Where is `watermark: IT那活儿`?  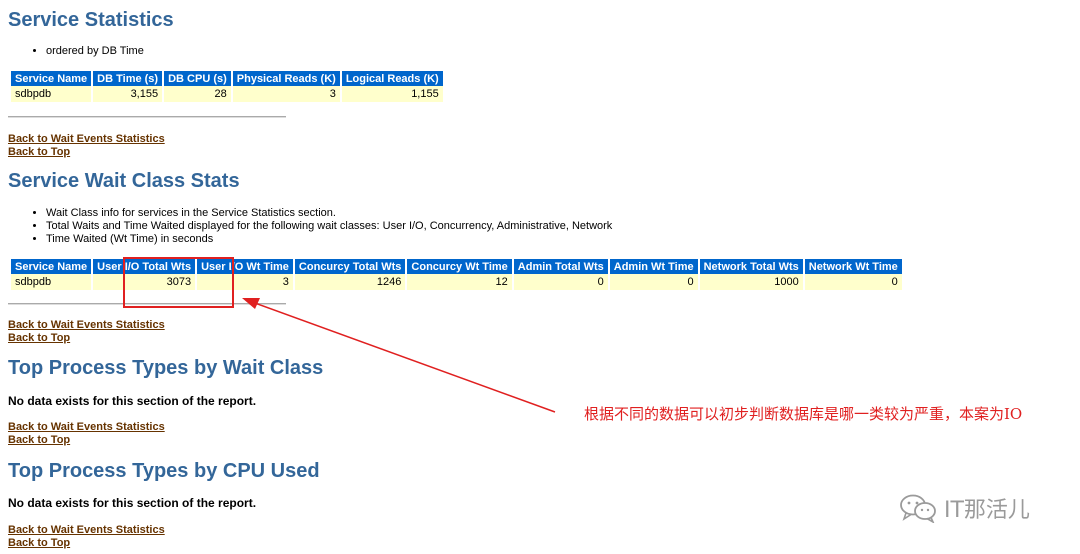 watermark: IT那活儿 is located at coordinates (964, 508).